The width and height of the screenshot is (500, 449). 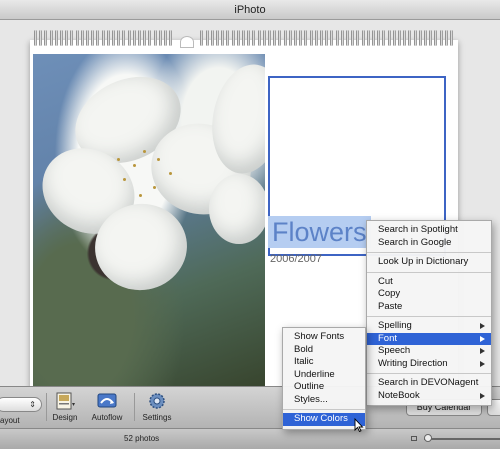 What do you see at coordinates (429, 282) in the screenshot?
I see `menu-item-cut: Cut` at bounding box center [429, 282].